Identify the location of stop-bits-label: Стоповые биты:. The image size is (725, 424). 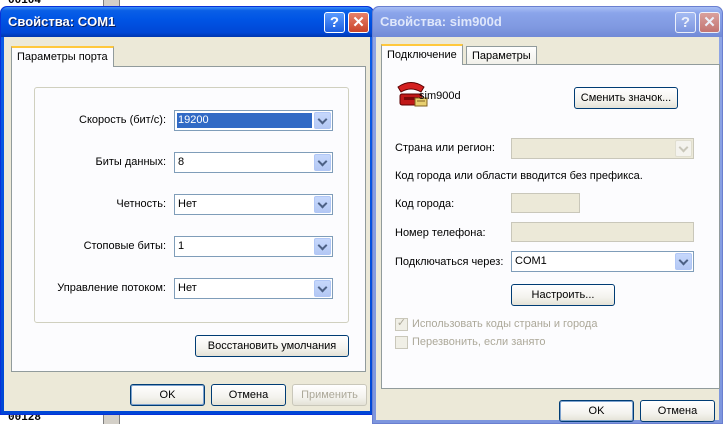
(124, 246).